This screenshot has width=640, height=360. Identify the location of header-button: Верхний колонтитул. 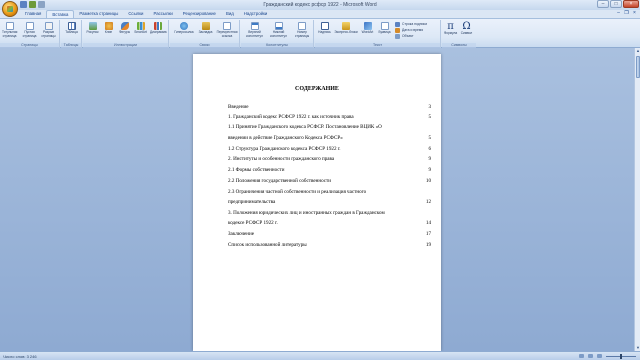
(254, 31).